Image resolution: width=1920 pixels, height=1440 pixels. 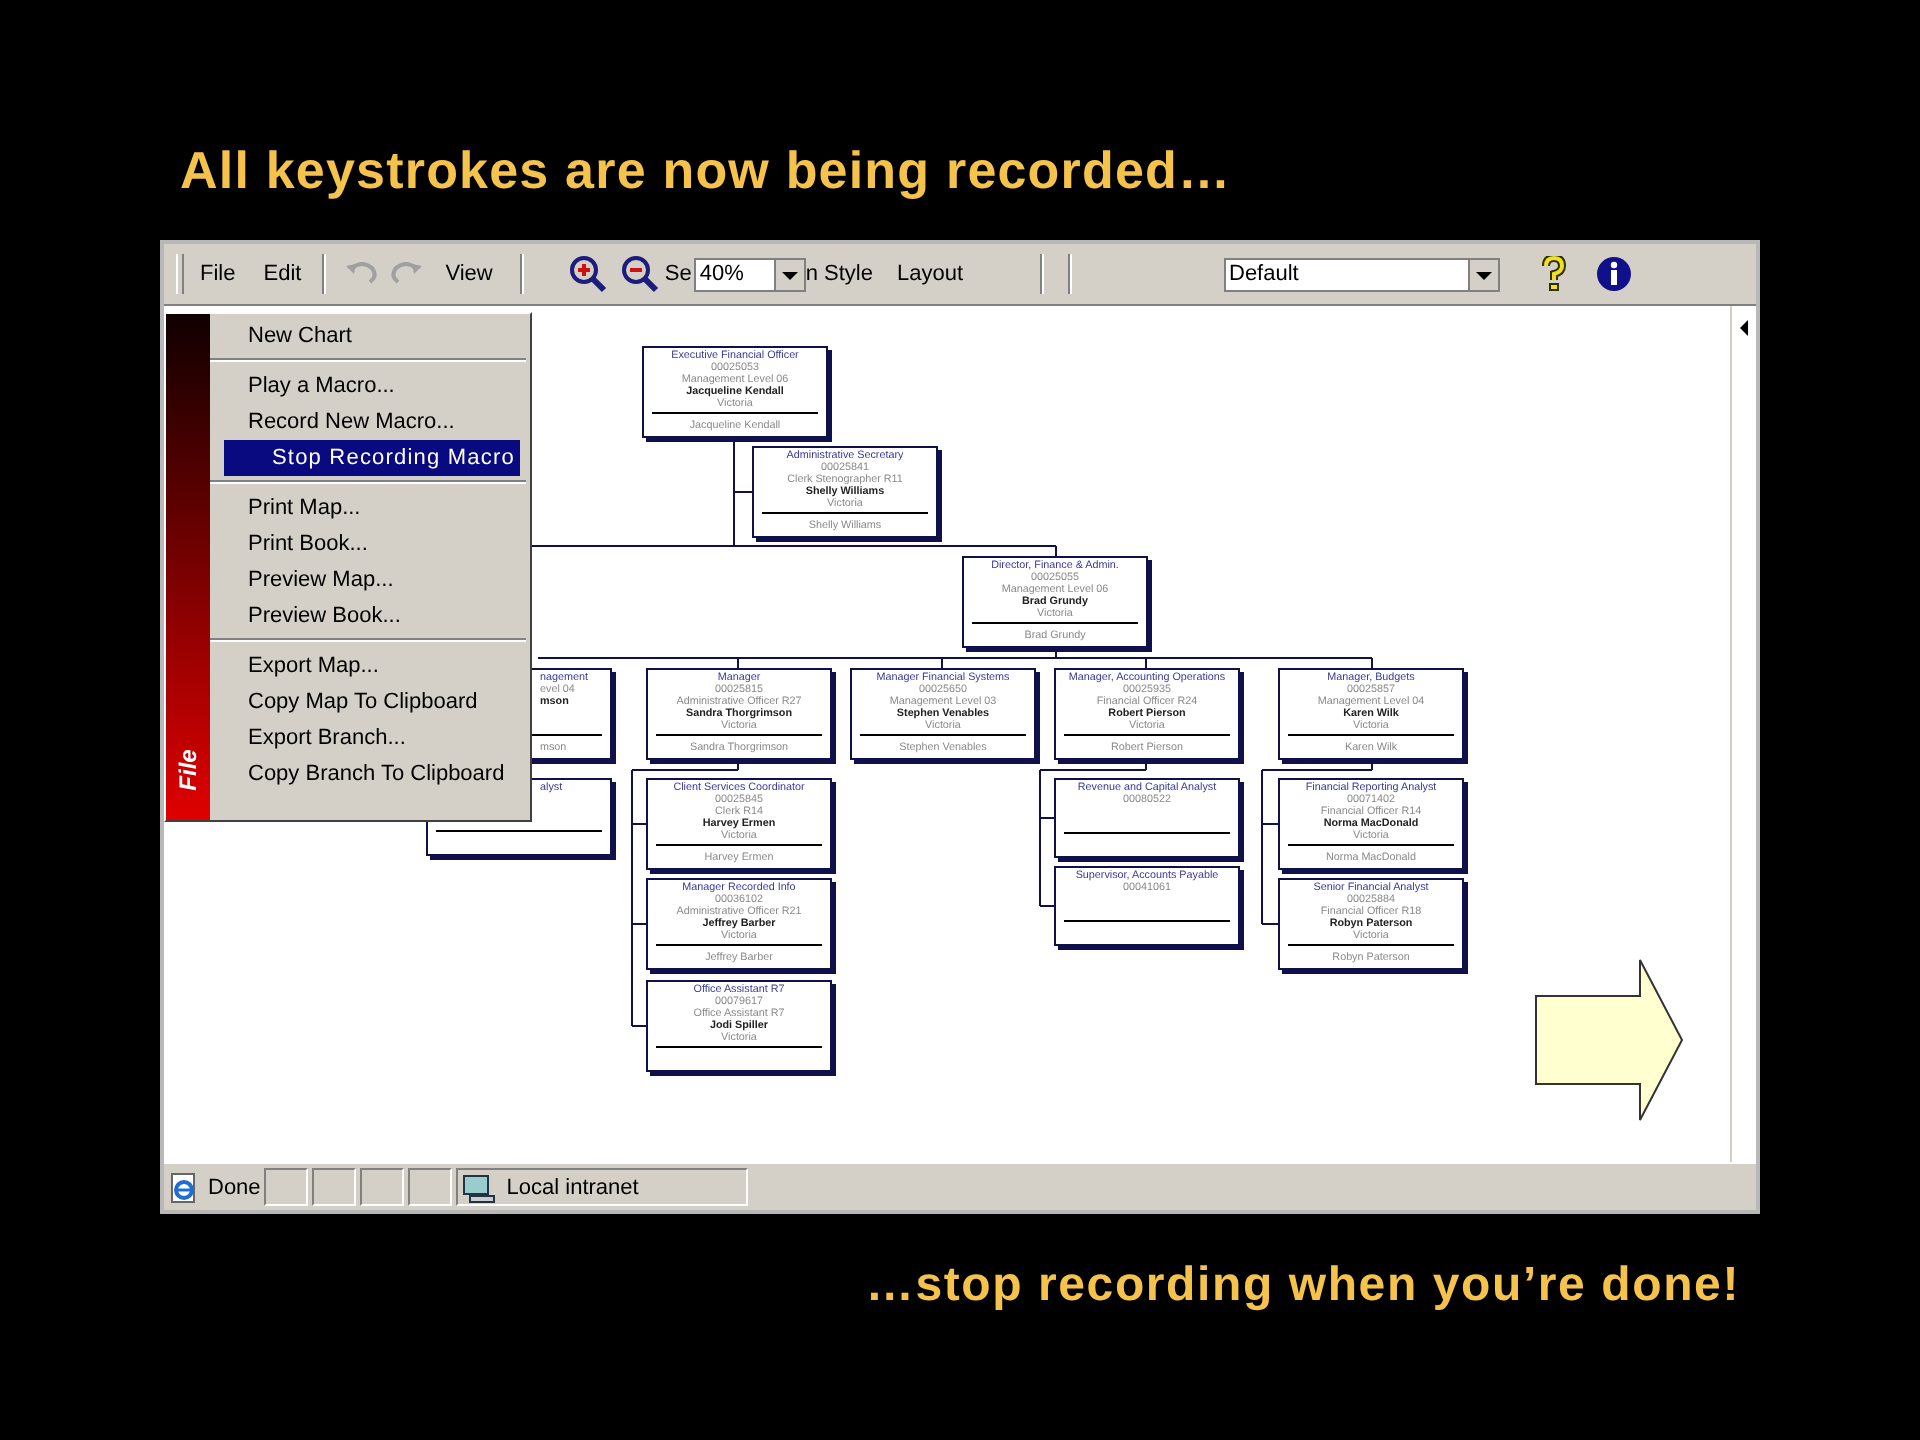 What do you see at coordinates (839, 274) in the screenshot?
I see `toolbar-label: n Style` at bounding box center [839, 274].